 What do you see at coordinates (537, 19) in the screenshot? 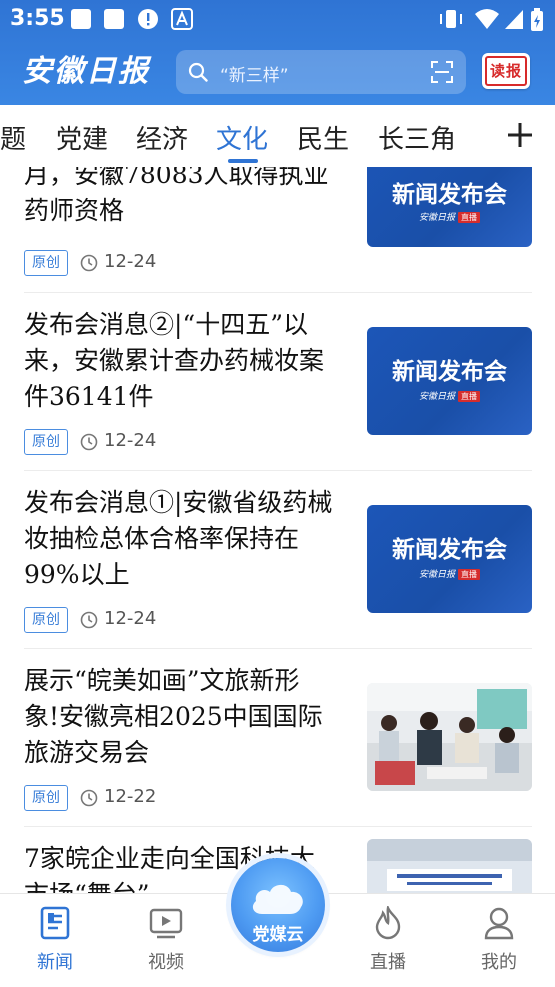
I see `battery-icon` at bounding box center [537, 19].